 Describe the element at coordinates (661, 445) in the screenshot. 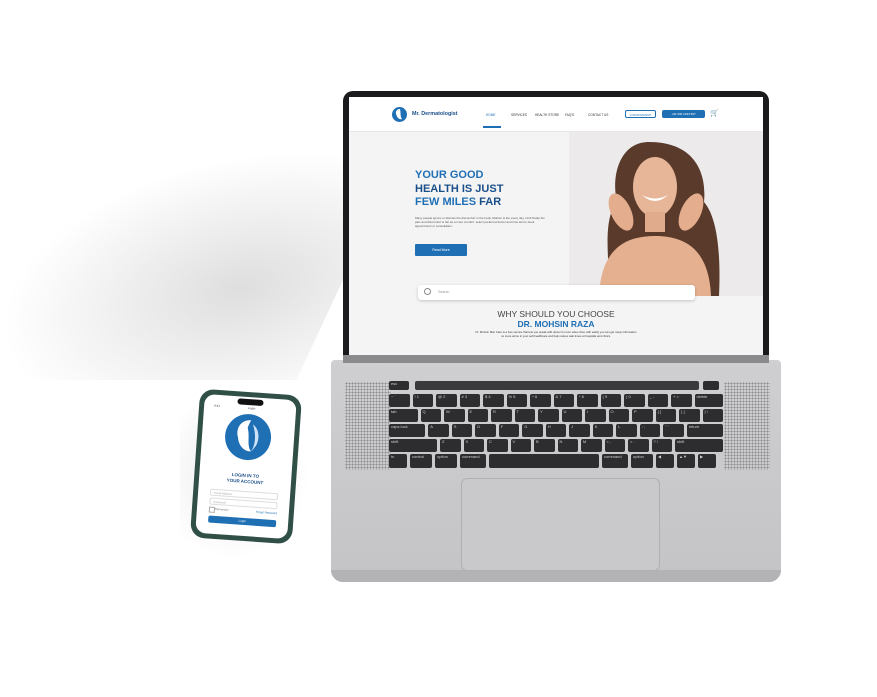

I see `keyboard-key: ? /` at that location.